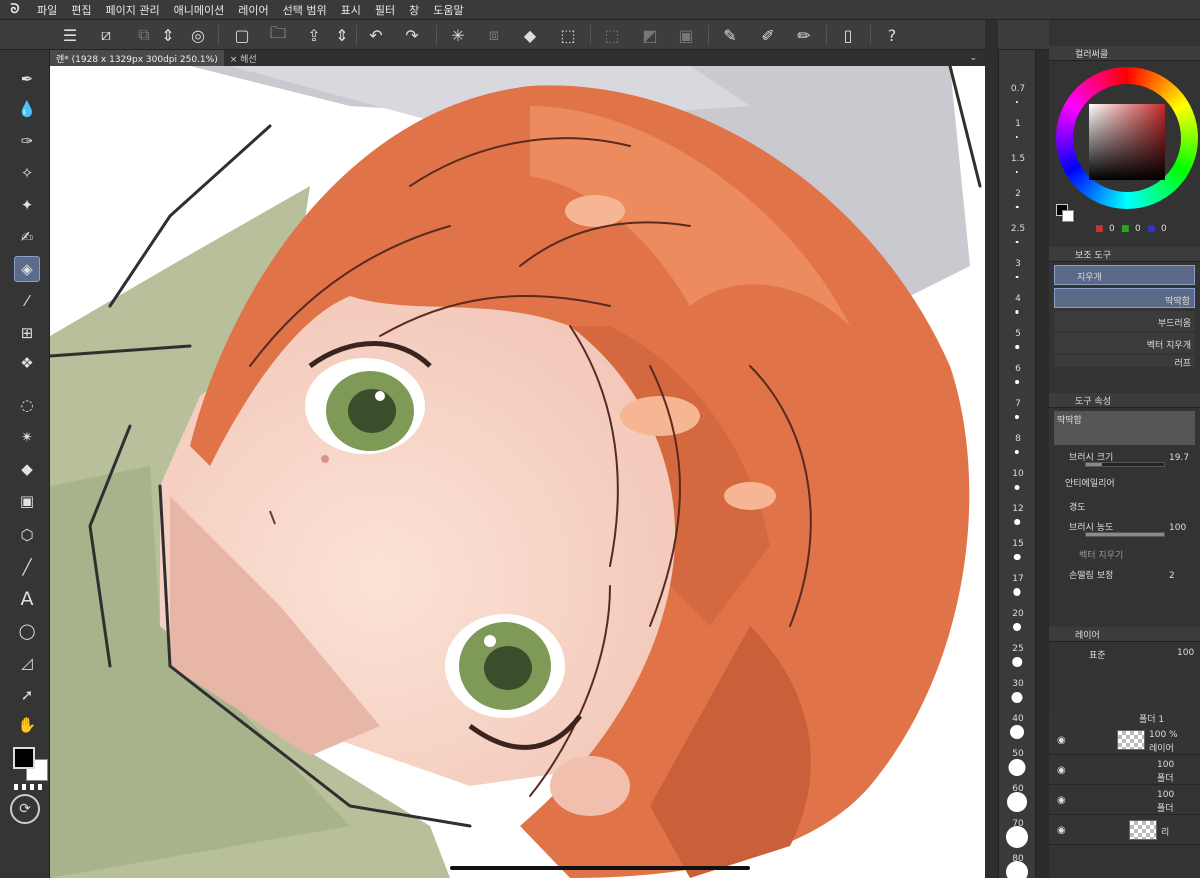  Describe the element at coordinates (1018, 194) in the screenshot. I see `brush-size-2: 2` at that location.